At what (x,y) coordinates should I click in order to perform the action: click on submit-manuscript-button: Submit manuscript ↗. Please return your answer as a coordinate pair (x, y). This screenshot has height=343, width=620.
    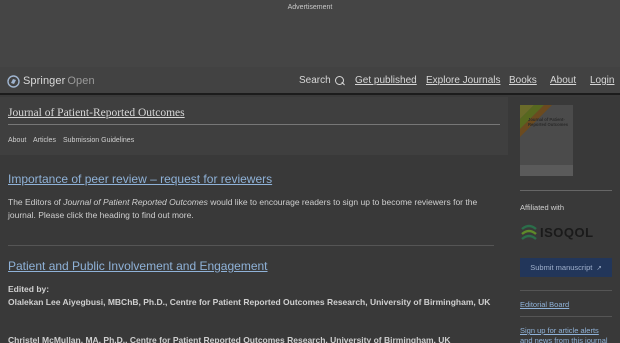
    Looking at the image, I should click on (566, 267).